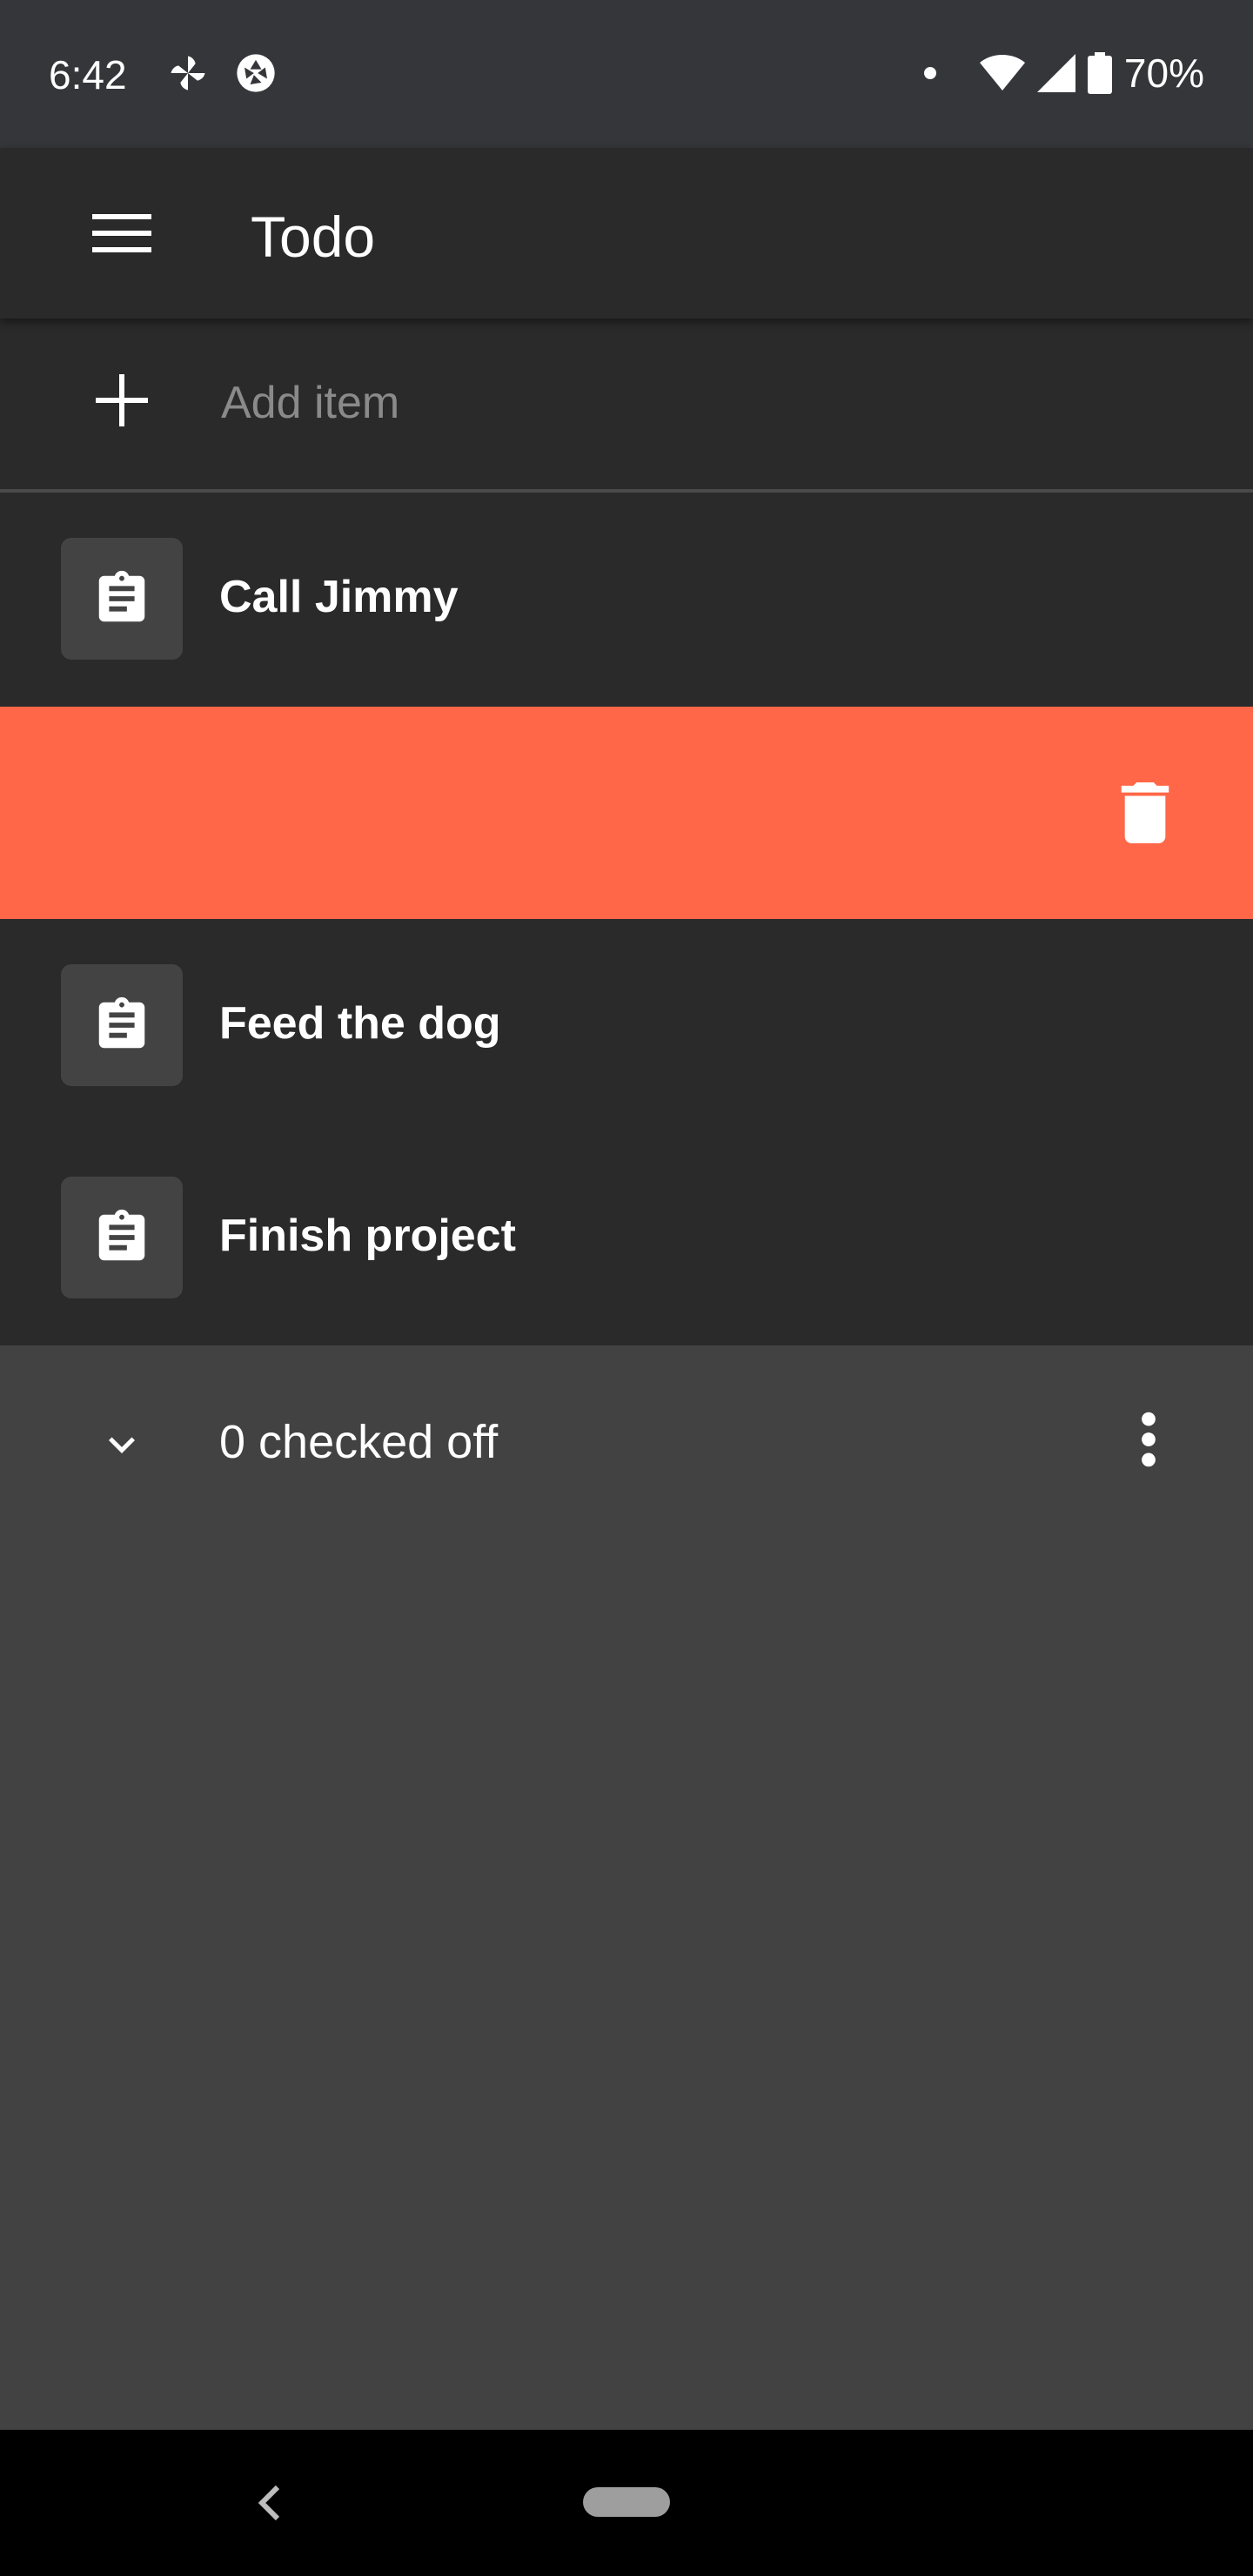  What do you see at coordinates (1002, 73) in the screenshot?
I see `wifi-icon` at bounding box center [1002, 73].